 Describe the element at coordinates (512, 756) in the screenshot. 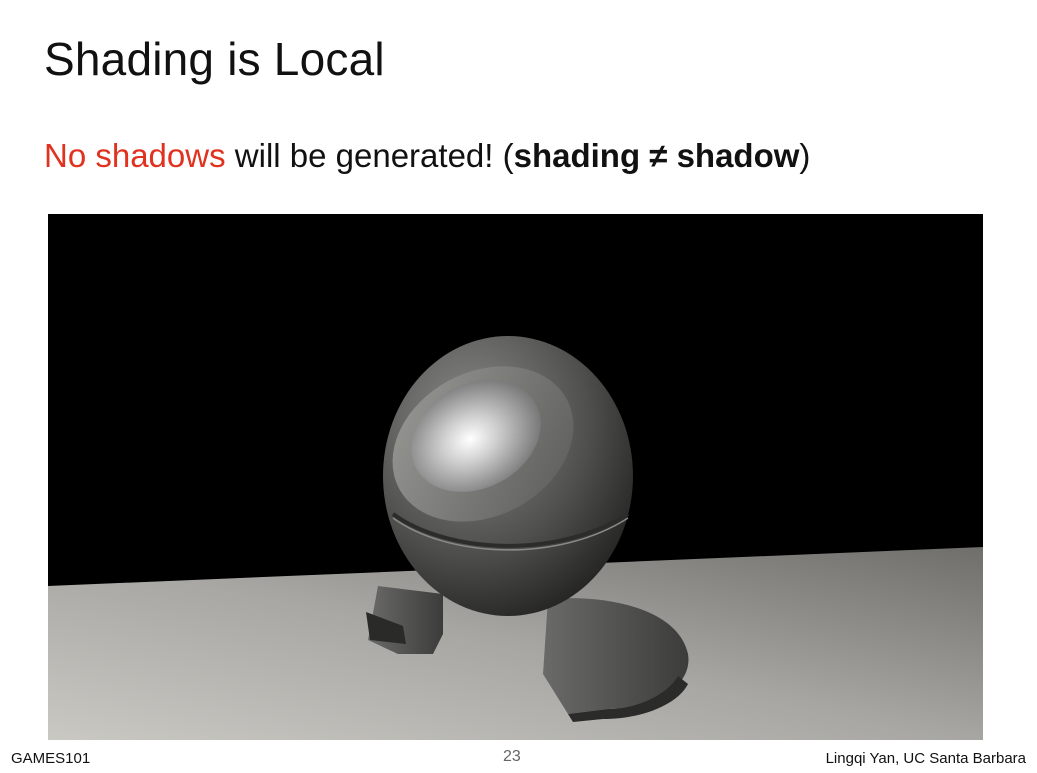

I see `footer-page-number: 23` at that location.